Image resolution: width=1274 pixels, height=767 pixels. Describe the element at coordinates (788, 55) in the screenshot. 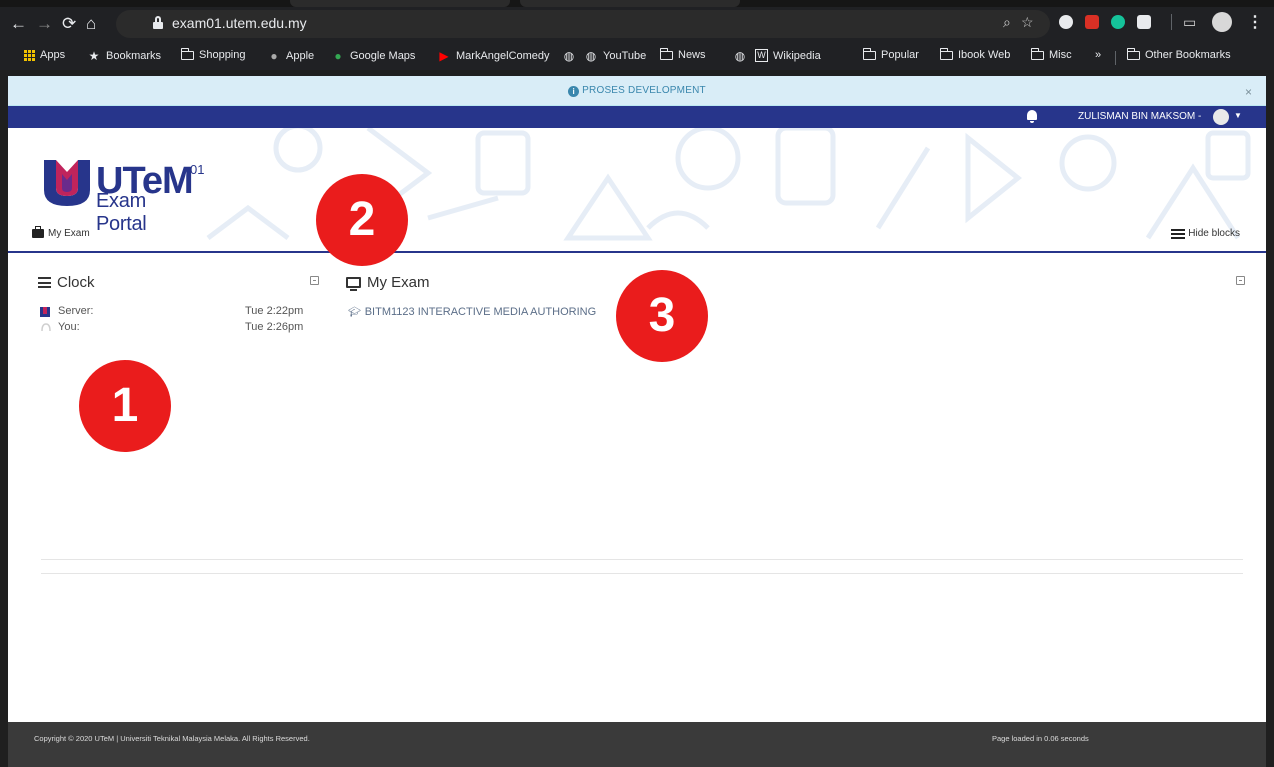

I see `bookmark-wikipedia: W Wikipedia` at that location.